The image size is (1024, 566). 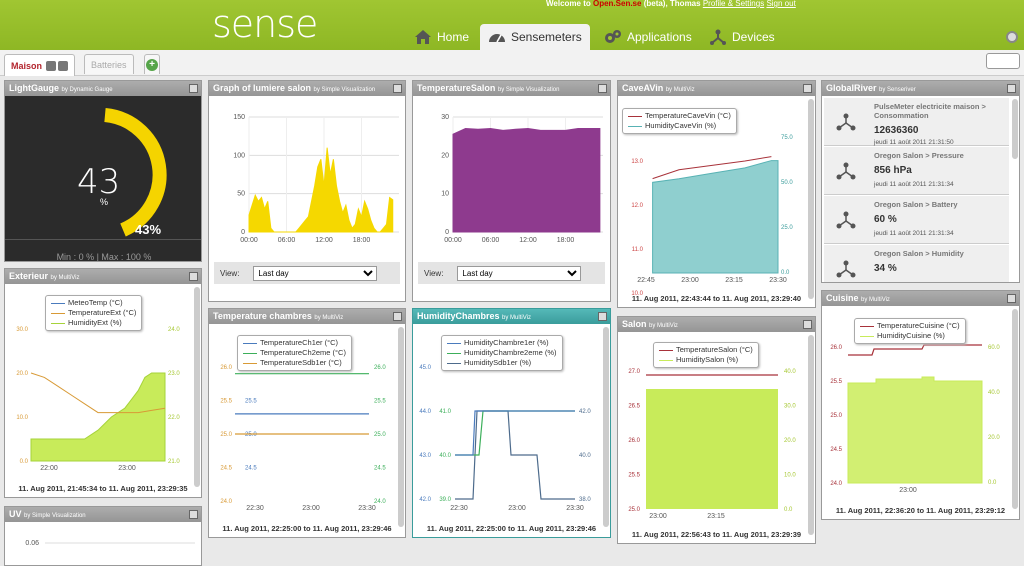 What do you see at coordinates (920, 298) in the screenshot?
I see `widget-header: Cuisine by MultiViz` at bounding box center [920, 298].